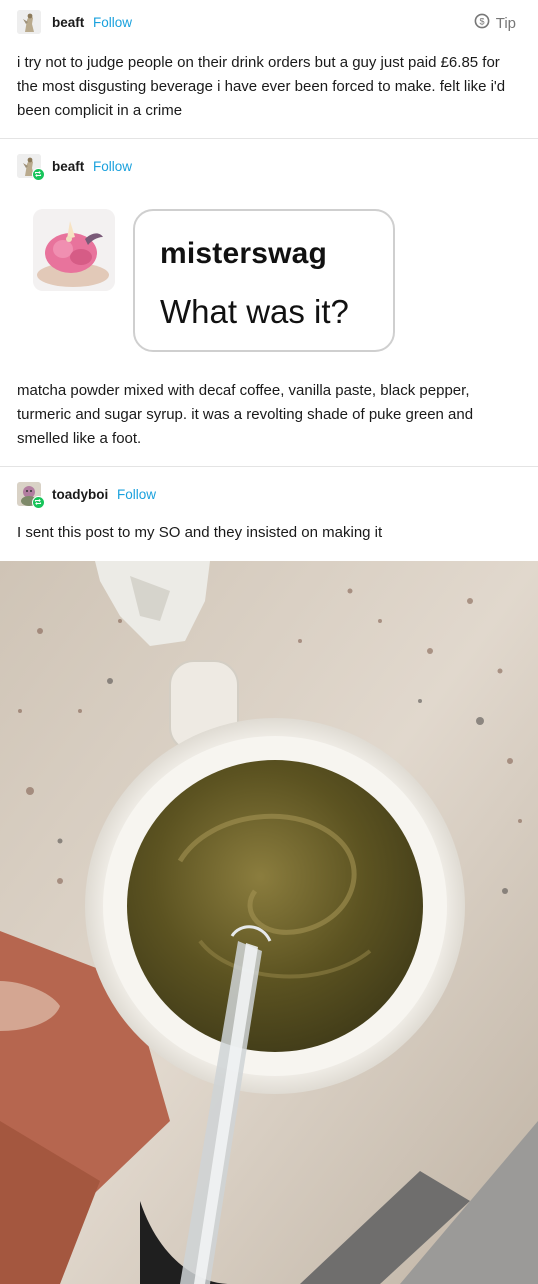 The image size is (538, 1284). I want to click on tip-label: Tip, so click(505, 23).